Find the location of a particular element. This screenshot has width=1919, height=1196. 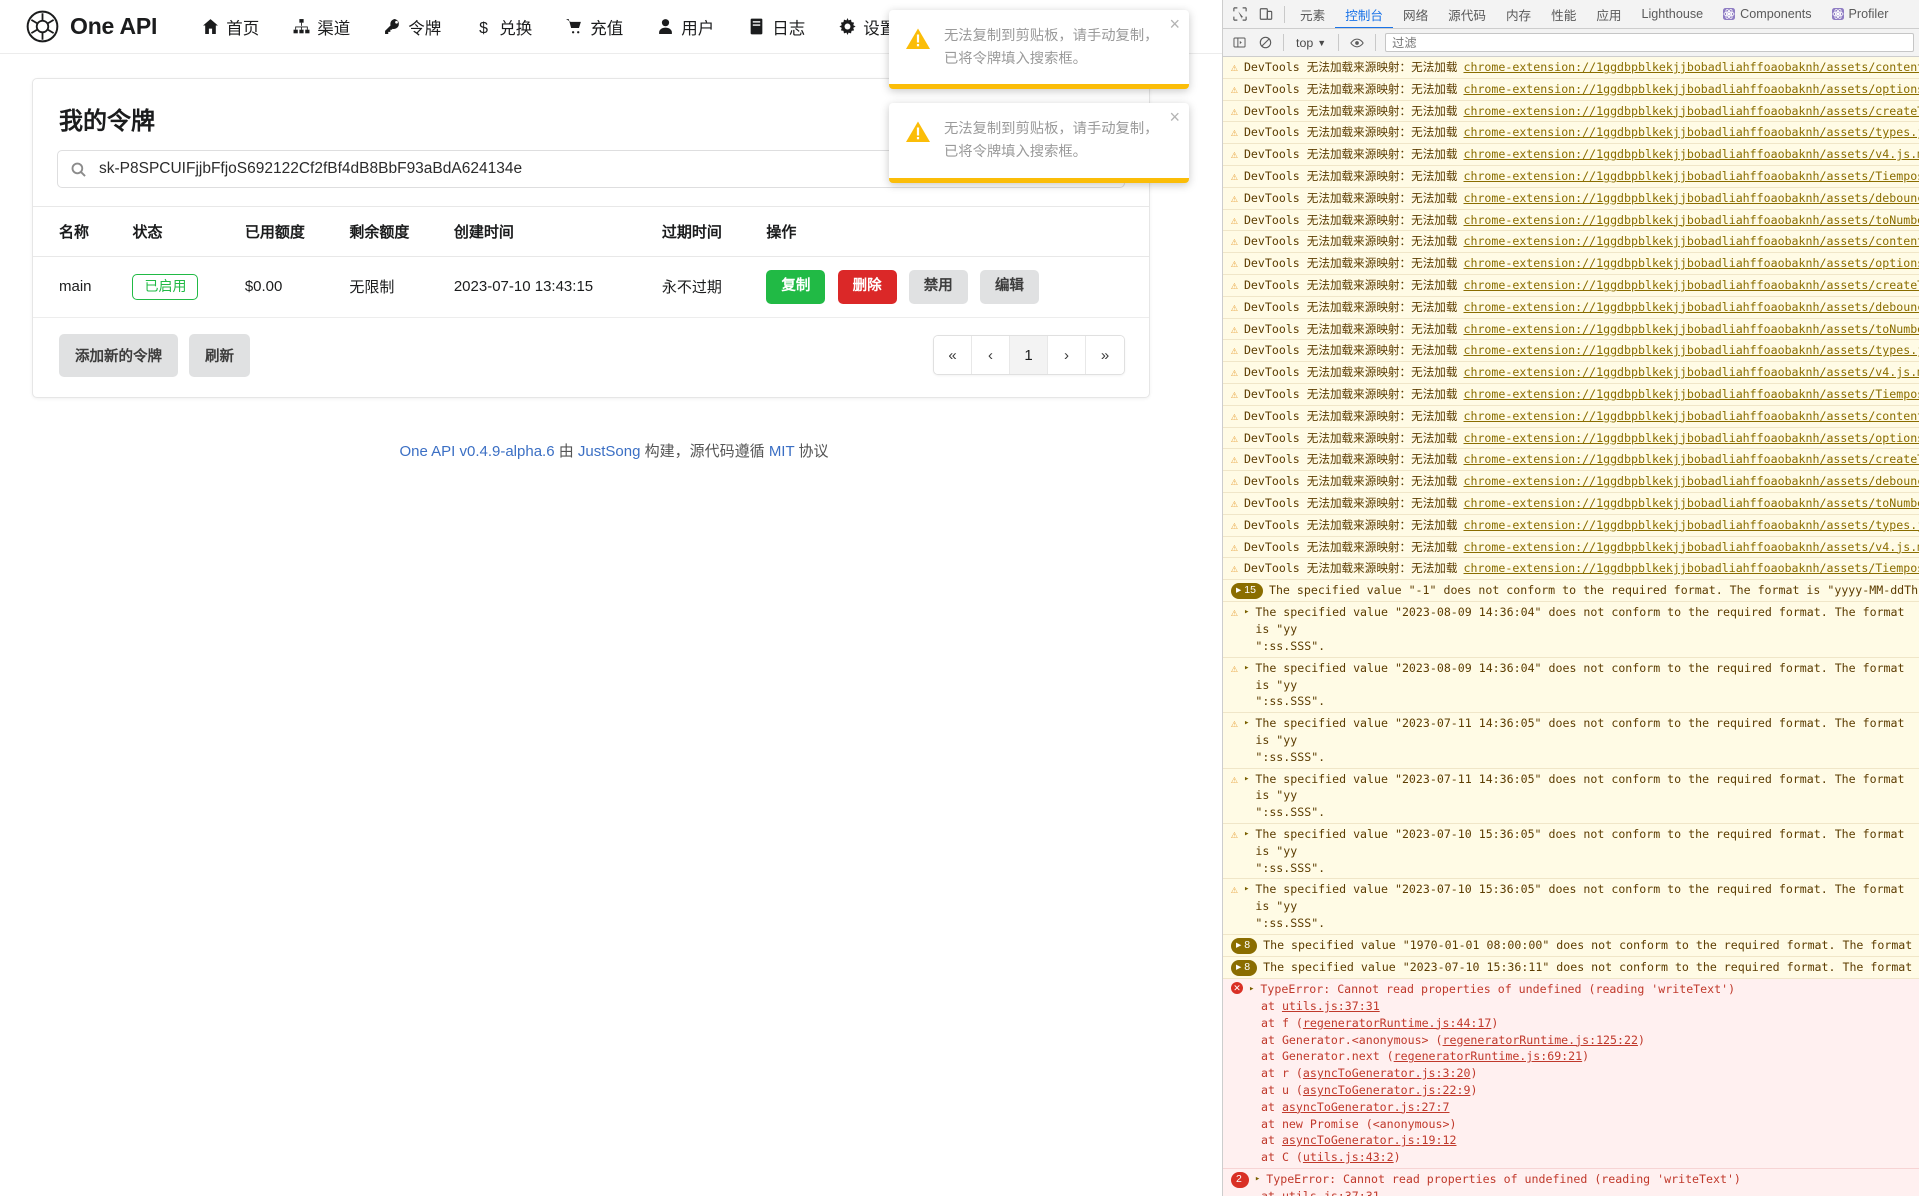

tab-elements: 元素 is located at coordinates (1312, 14).